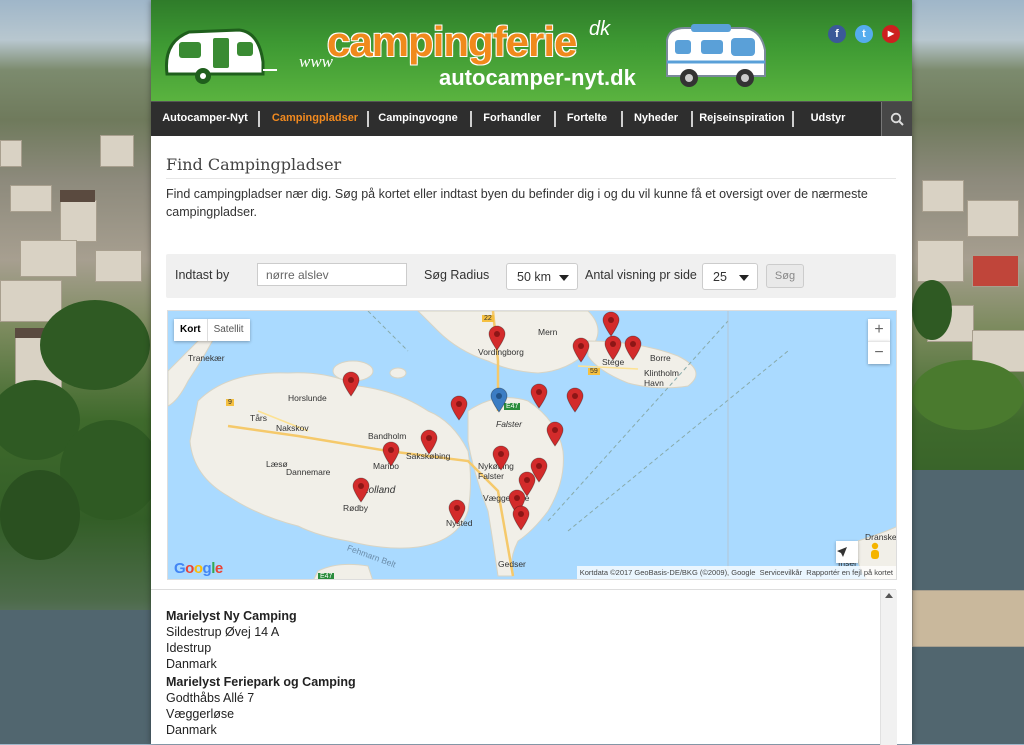 The image size is (1024, 745). I want to click on report-error-link: Rapportér en fejl på kortet, so click(849, 572).